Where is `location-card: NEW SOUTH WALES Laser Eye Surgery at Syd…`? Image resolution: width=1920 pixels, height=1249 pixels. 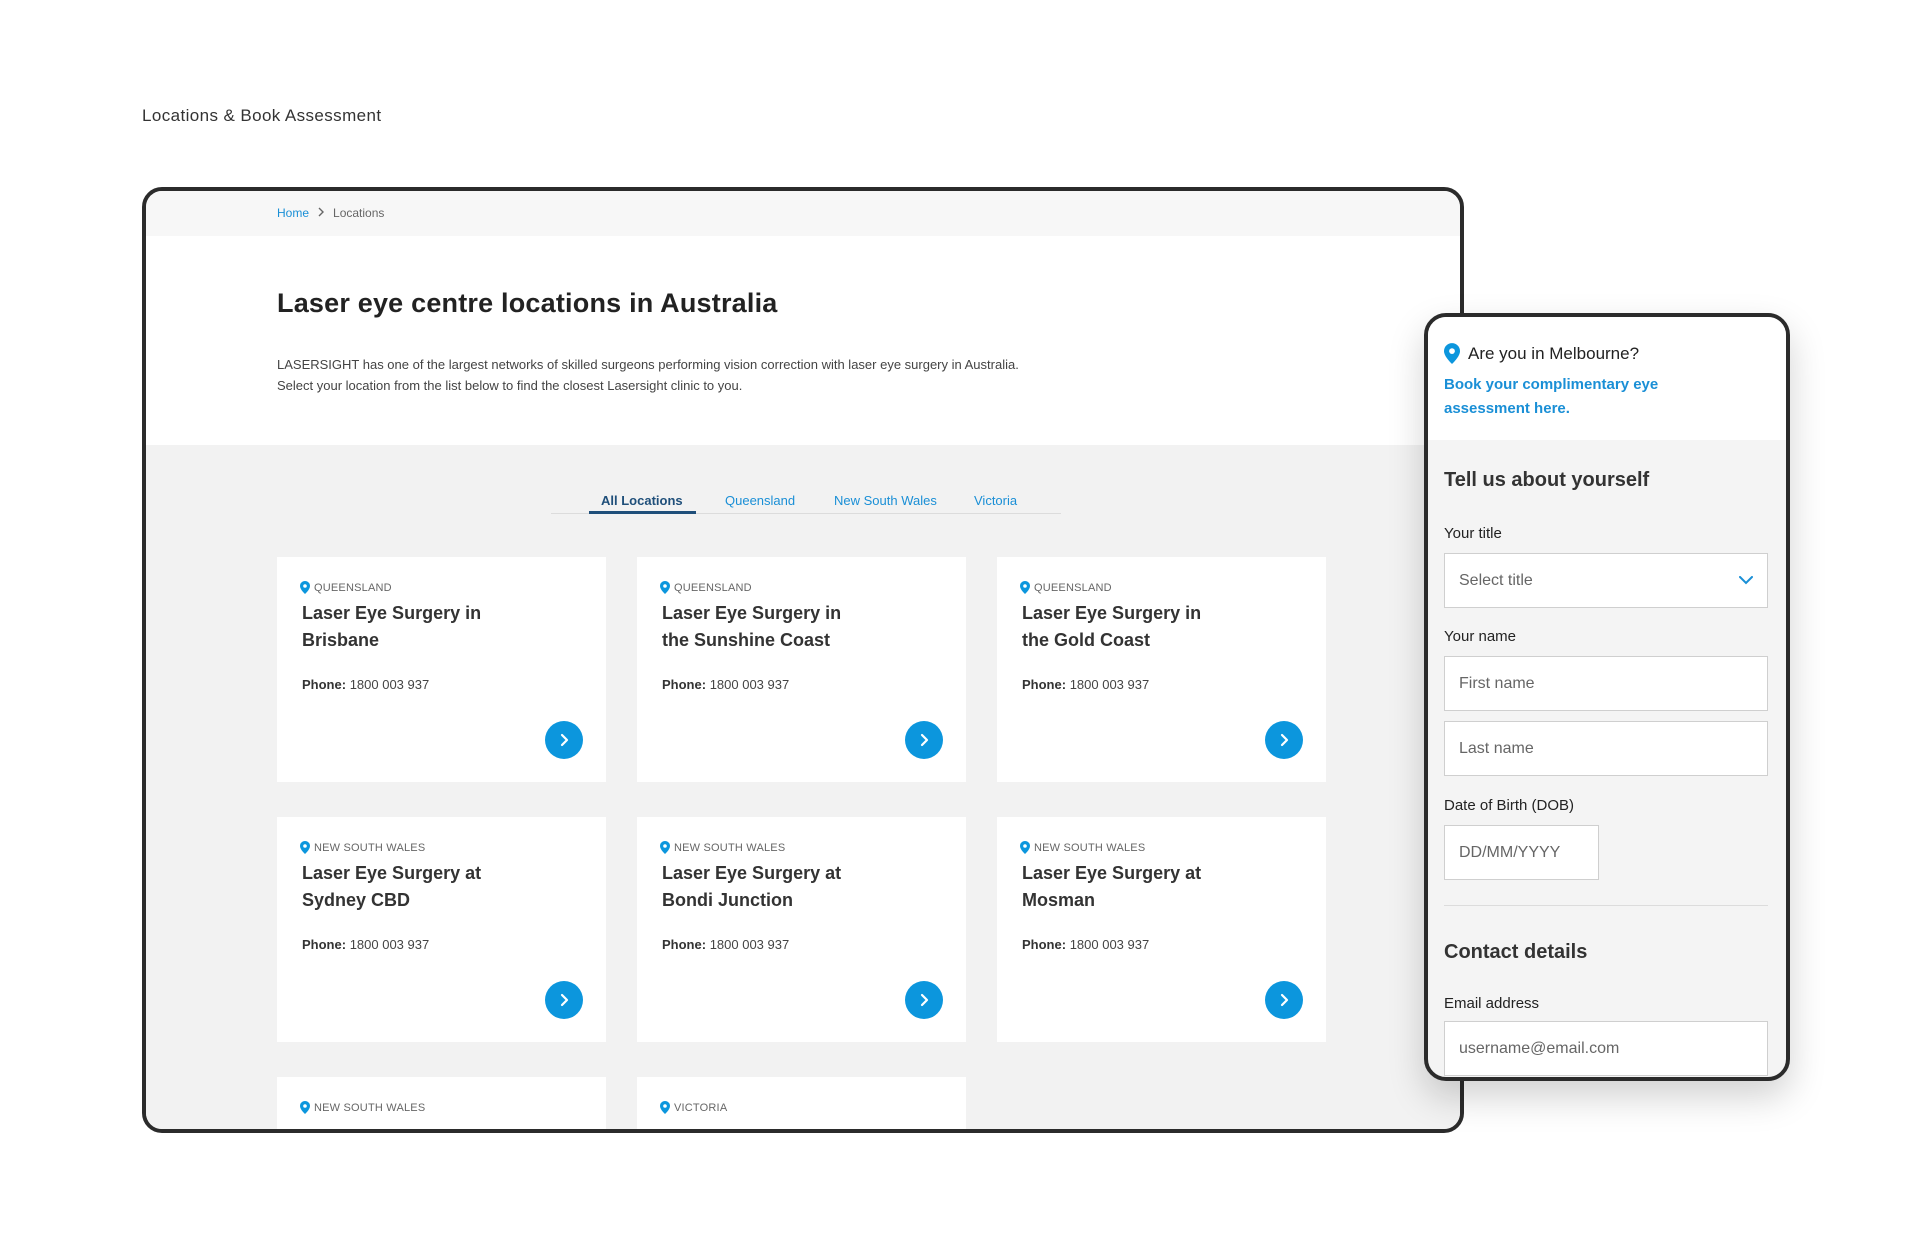
location-card: NEW SOUTH WALES Laser Eye Surgery at Syd… is located at coordinates (441, 929).